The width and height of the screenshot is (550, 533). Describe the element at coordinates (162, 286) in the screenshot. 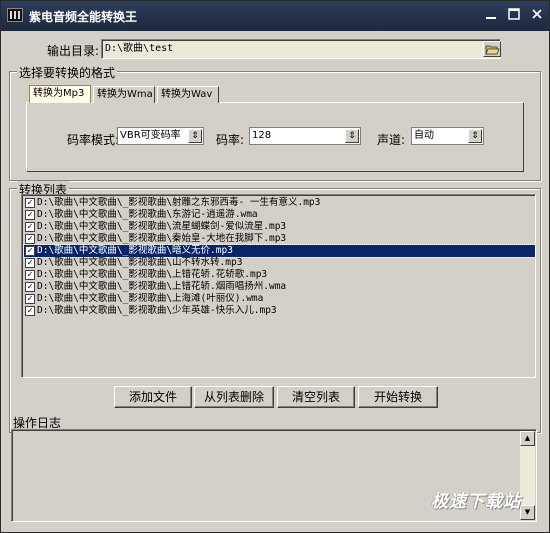

I see `list-item-text: D:\歌曲\中文歌曲\_影视歌曲\上错花轿.烟雨唱扬州.wma` at that location.